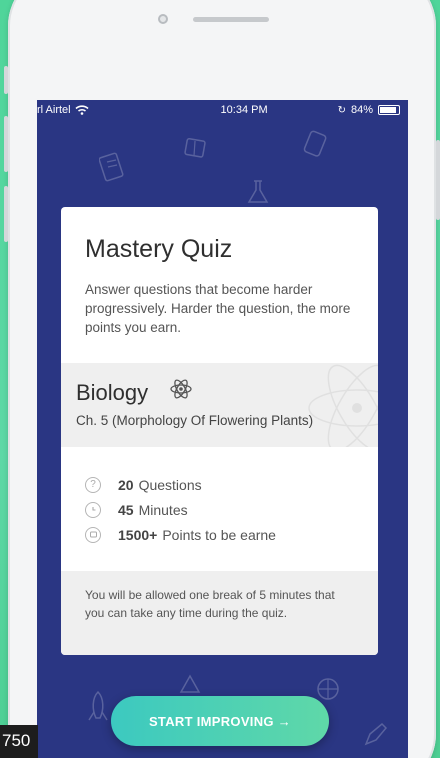  What do you see at coordinates (126, 509) in the screenshot?
I see `stat-value: 45` at bounding box center [126, 509].